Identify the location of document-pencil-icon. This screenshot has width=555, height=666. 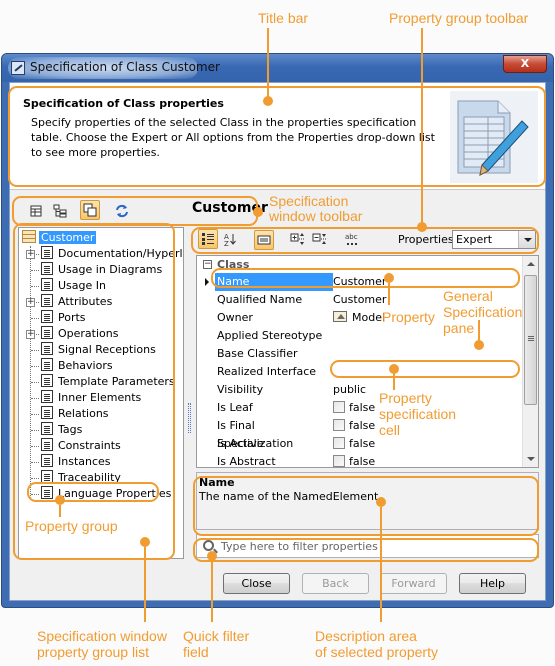
(494, 137).